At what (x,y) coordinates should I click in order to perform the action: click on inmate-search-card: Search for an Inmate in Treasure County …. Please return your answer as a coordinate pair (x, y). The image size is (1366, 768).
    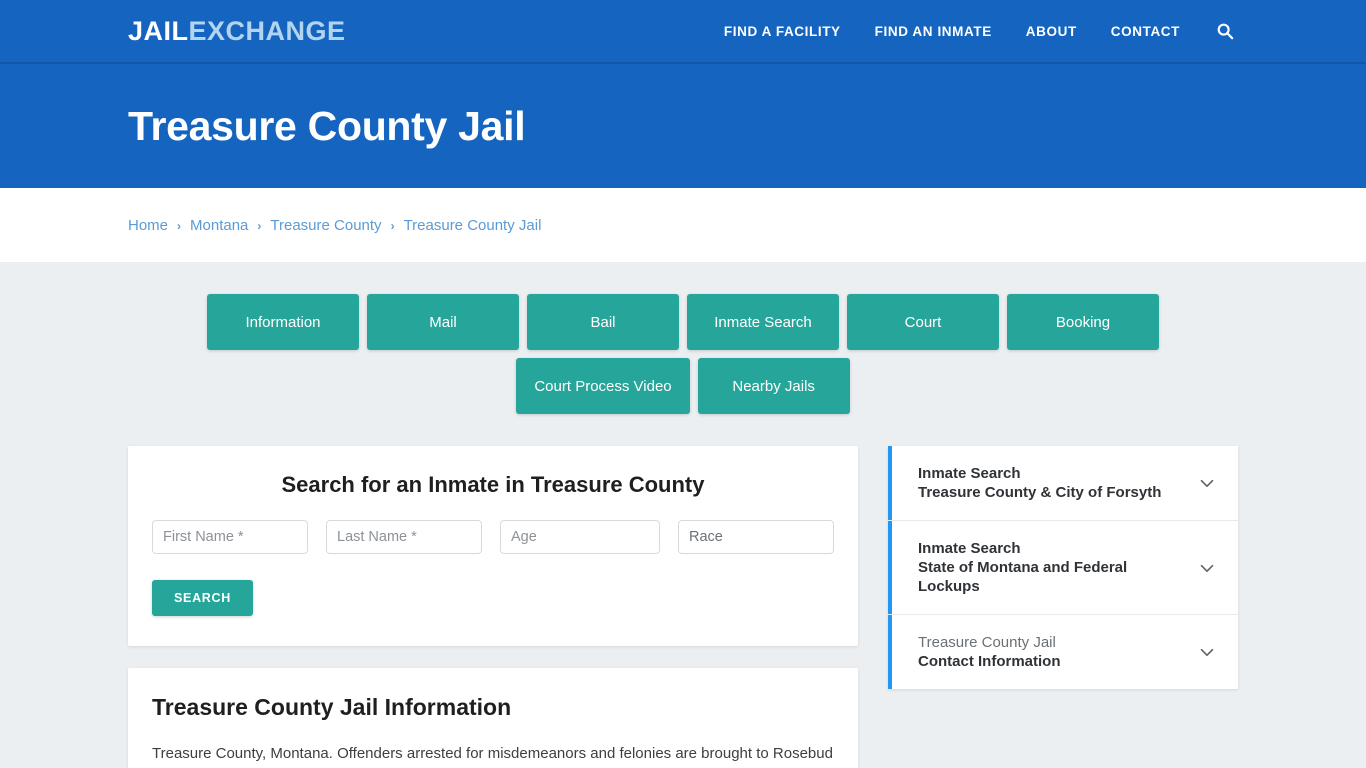
    Looking at the image, I should click on (493, 546).